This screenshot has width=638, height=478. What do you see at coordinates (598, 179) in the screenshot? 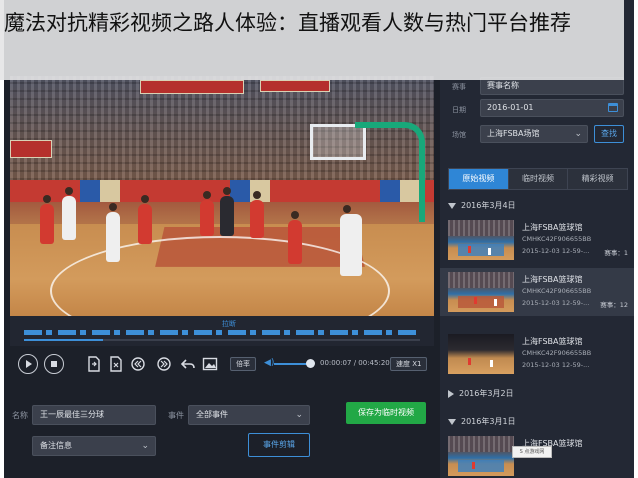
I see `tab-highlight-video: 精彩视频` at bounding box center [598, 179].